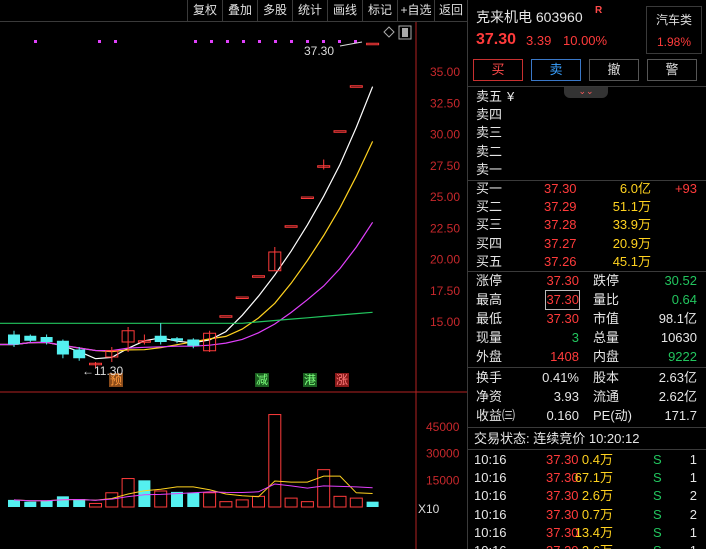 The width and height of the screenshot is (706, 549). Describe the element at coordinates (587, 439) in the screenshot. I see `trade-status: 交易状态: 连续竞价 10:20:12` at that location.